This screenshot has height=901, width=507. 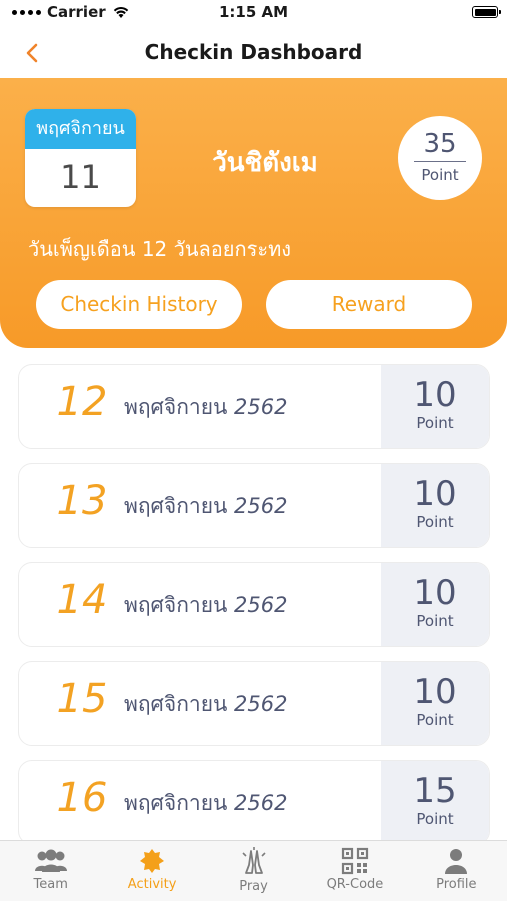 I want to click on total-points-badge: 35 Point, so click(x=440, y=158).